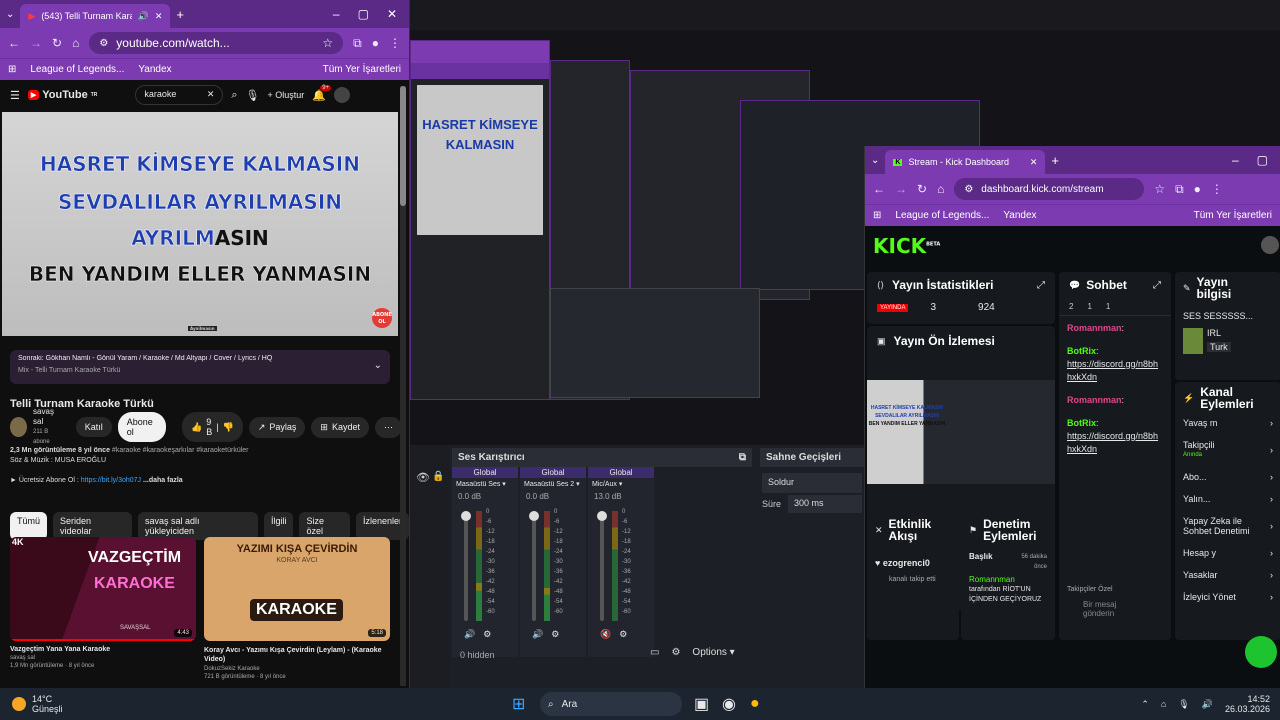  What do you see at coordinates (57, 43) in the screenshot?
I see `reload-icon: ↻` at bounding box center [57, 43].